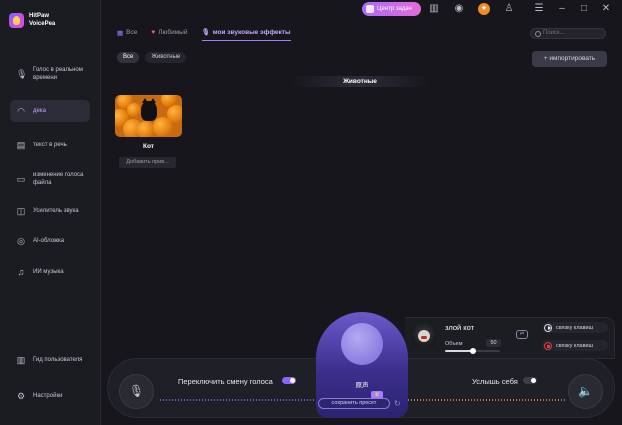  I want to click on sidebar-item-ai-music: ♫ ИИ музыка, so click(50, 272).